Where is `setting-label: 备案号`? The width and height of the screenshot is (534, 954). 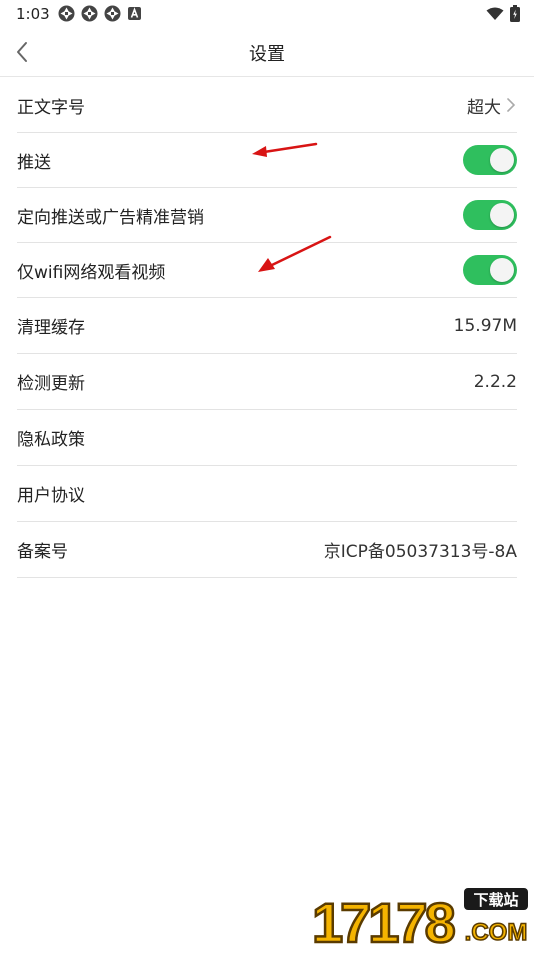 setting-label: 备案号 is located at coordinates (42, 552).